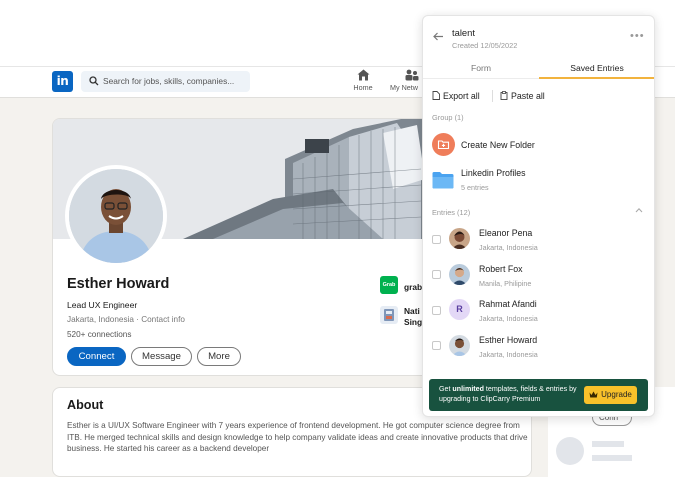 This screenshot has height=477, width=675. Describe the element at coordinates (508, 304) in the screenshot. I see `entry-name: Rahmat Afandi` at that location.